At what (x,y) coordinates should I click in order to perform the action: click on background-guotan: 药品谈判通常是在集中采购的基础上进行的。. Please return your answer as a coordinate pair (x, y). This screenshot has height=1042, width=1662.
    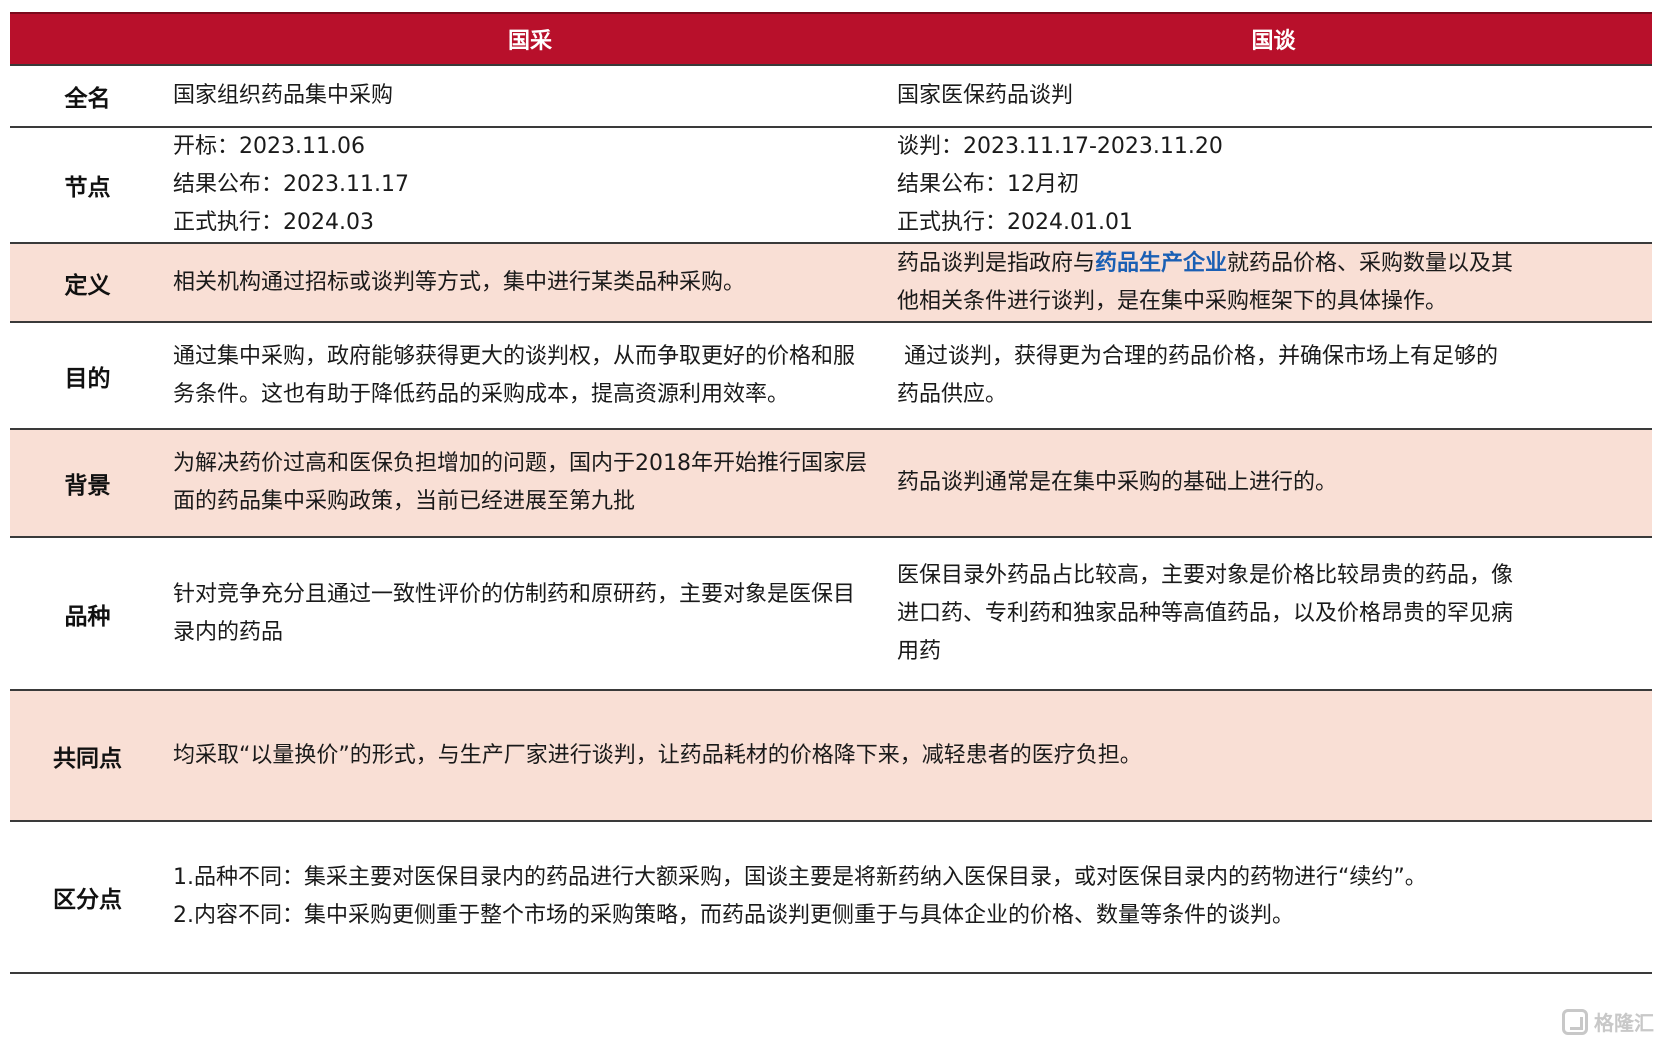
    Looking at the image, I should click on (1117, 482).